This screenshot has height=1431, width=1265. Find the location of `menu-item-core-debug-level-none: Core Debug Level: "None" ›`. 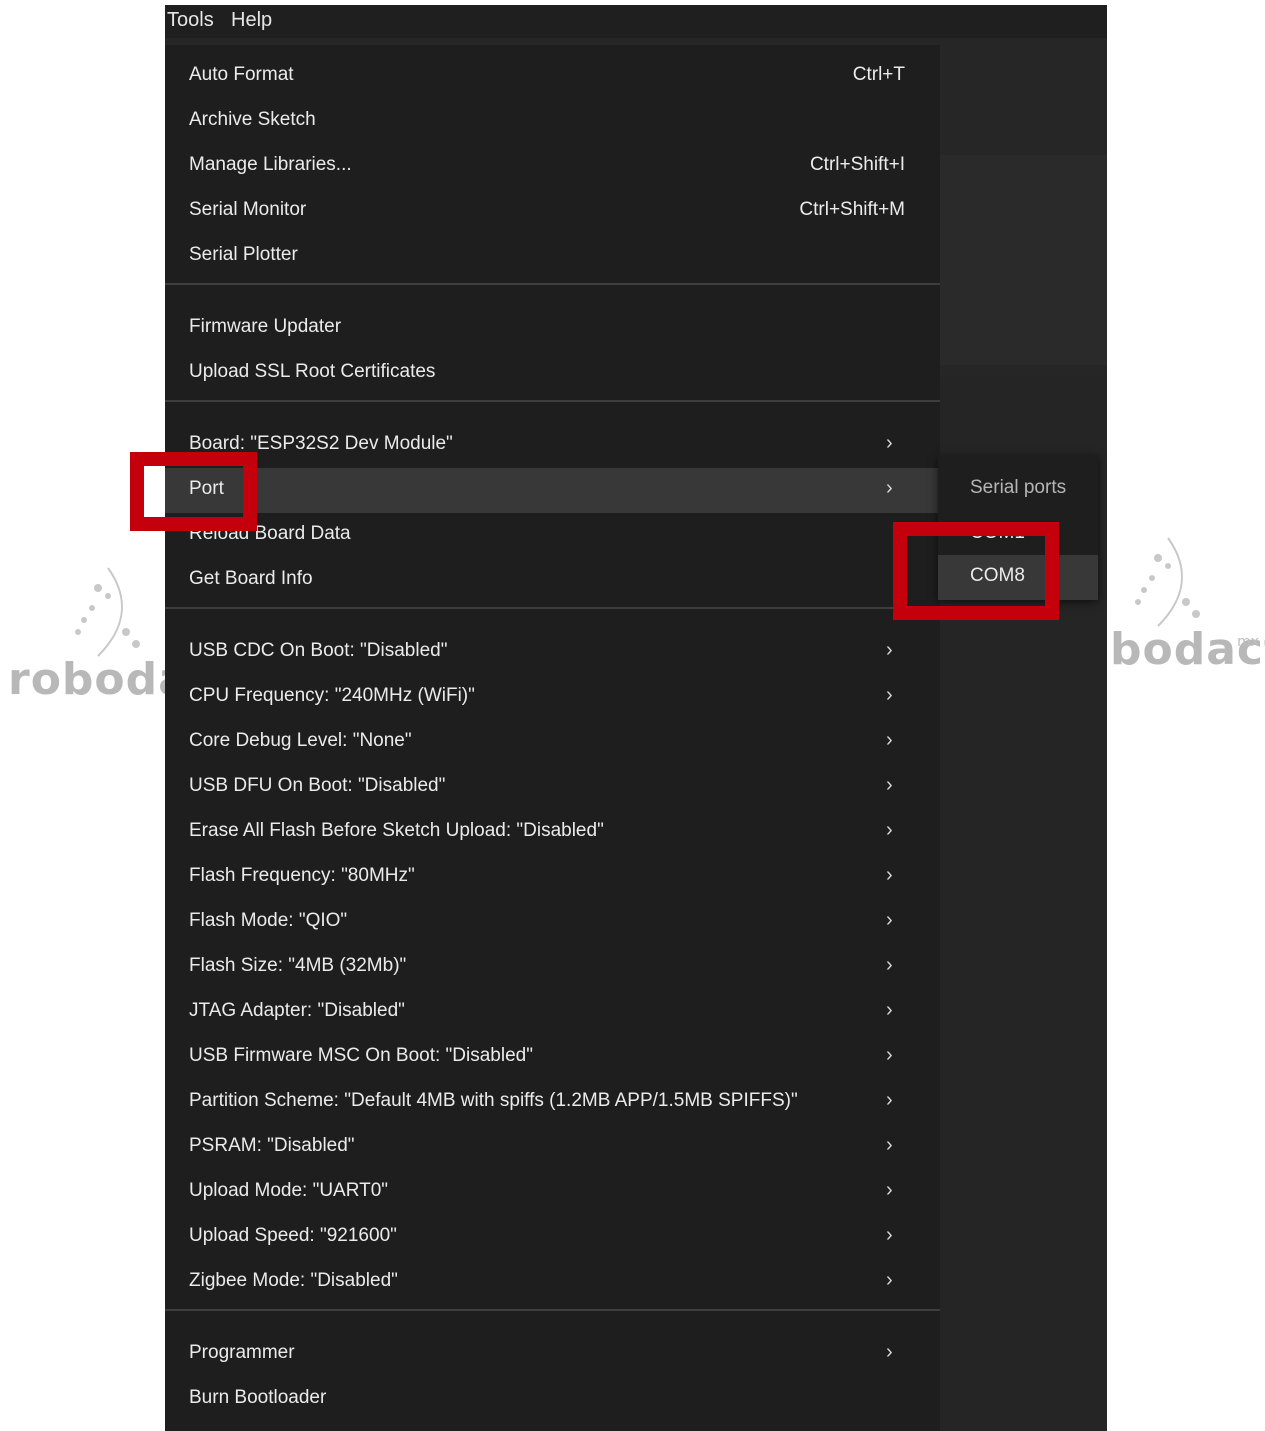

menu-item-core-debug-level-none: Core Debug Level: "None" › is located at coordinates (552, 742).